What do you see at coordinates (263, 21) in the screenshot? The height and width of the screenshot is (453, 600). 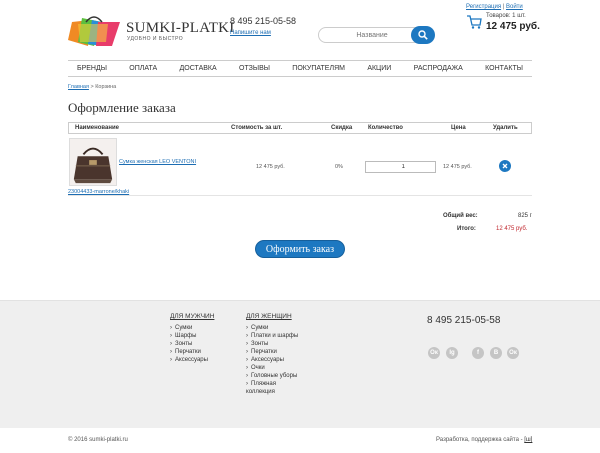 I see `header-phone: 8 495 215-05-58` at bounding box center [263, 21].